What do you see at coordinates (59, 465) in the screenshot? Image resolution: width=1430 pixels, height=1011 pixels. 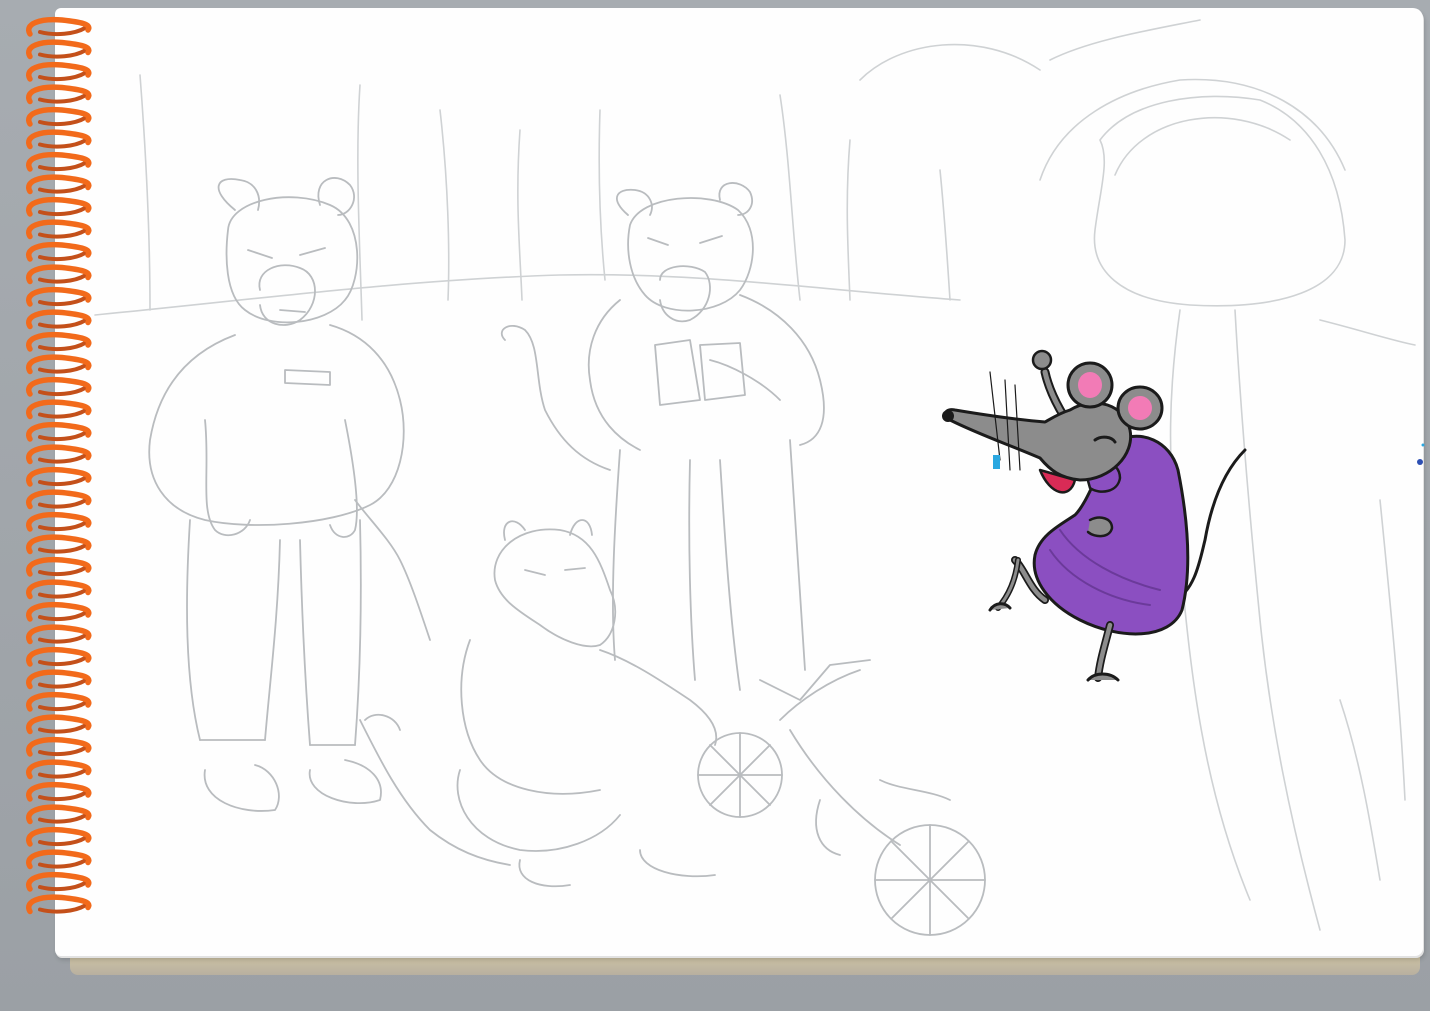 I see `spiral-binding` at bounding box center [59, 465].